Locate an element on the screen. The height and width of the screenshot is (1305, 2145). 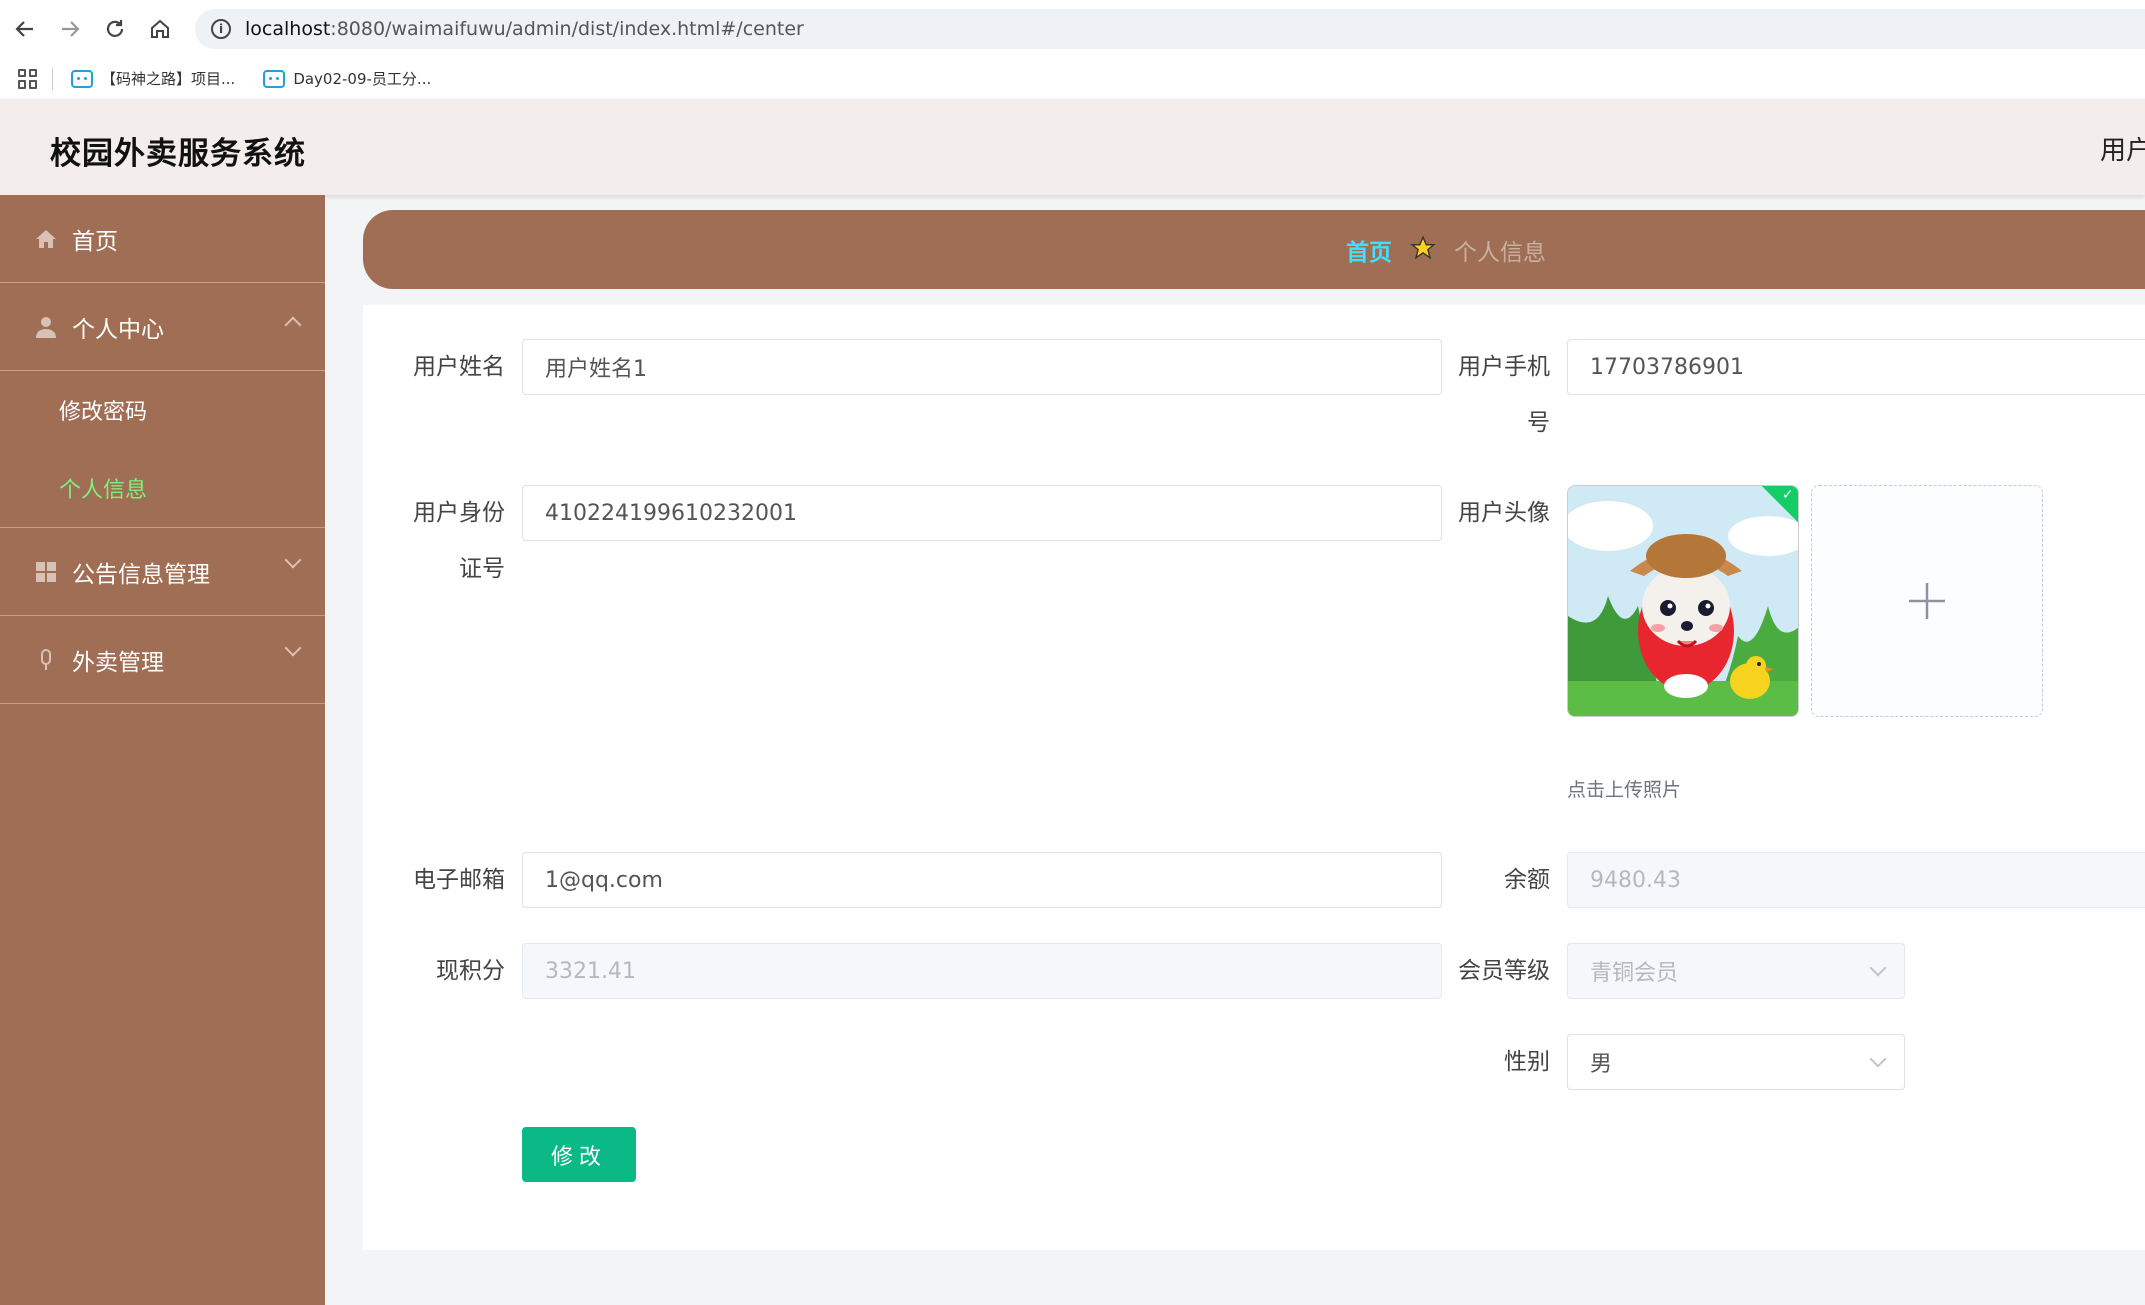
avatar-image: ✓ is located at coordinates (1683, 601).